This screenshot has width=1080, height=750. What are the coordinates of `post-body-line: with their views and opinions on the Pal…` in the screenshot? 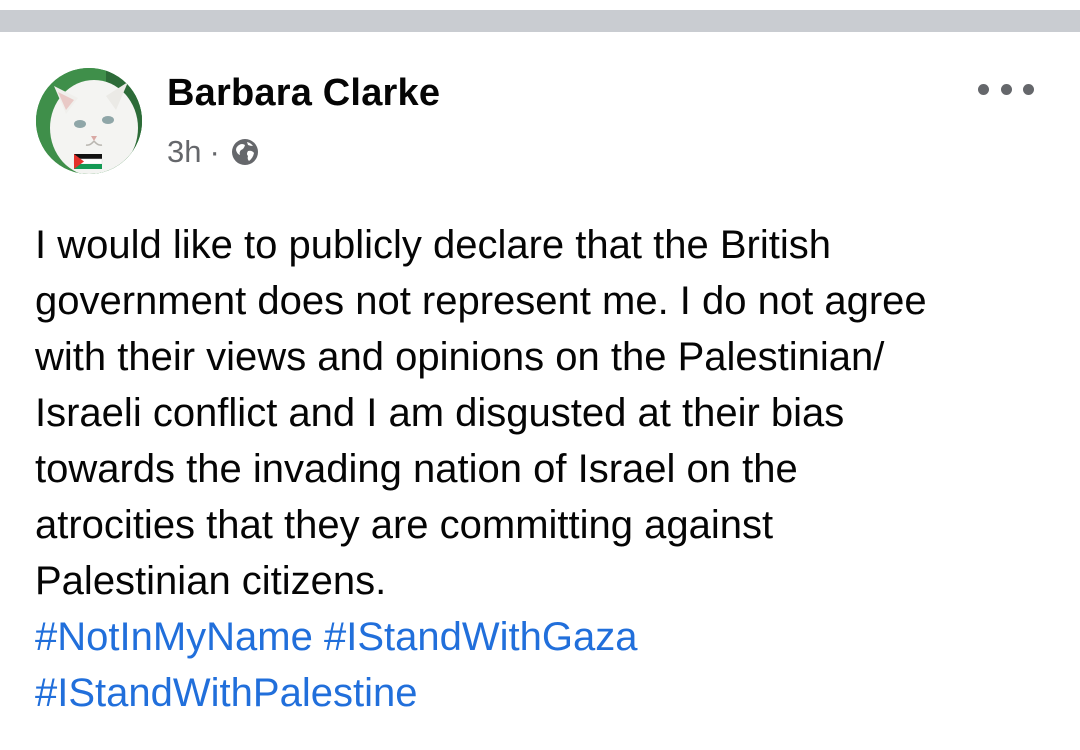 It's located at (460, 357).